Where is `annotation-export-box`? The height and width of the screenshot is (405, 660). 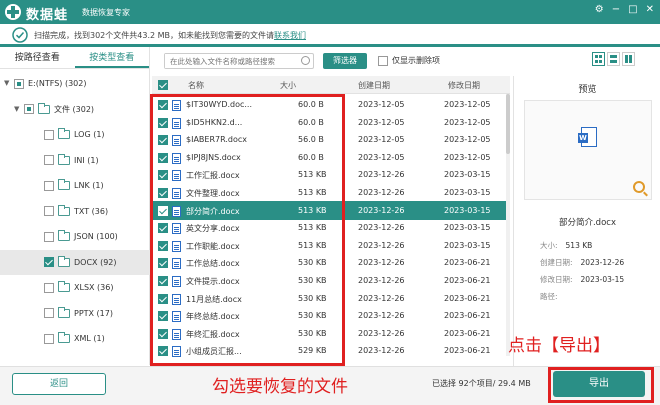
annotation-export-box is located at coordinates (601, 385).